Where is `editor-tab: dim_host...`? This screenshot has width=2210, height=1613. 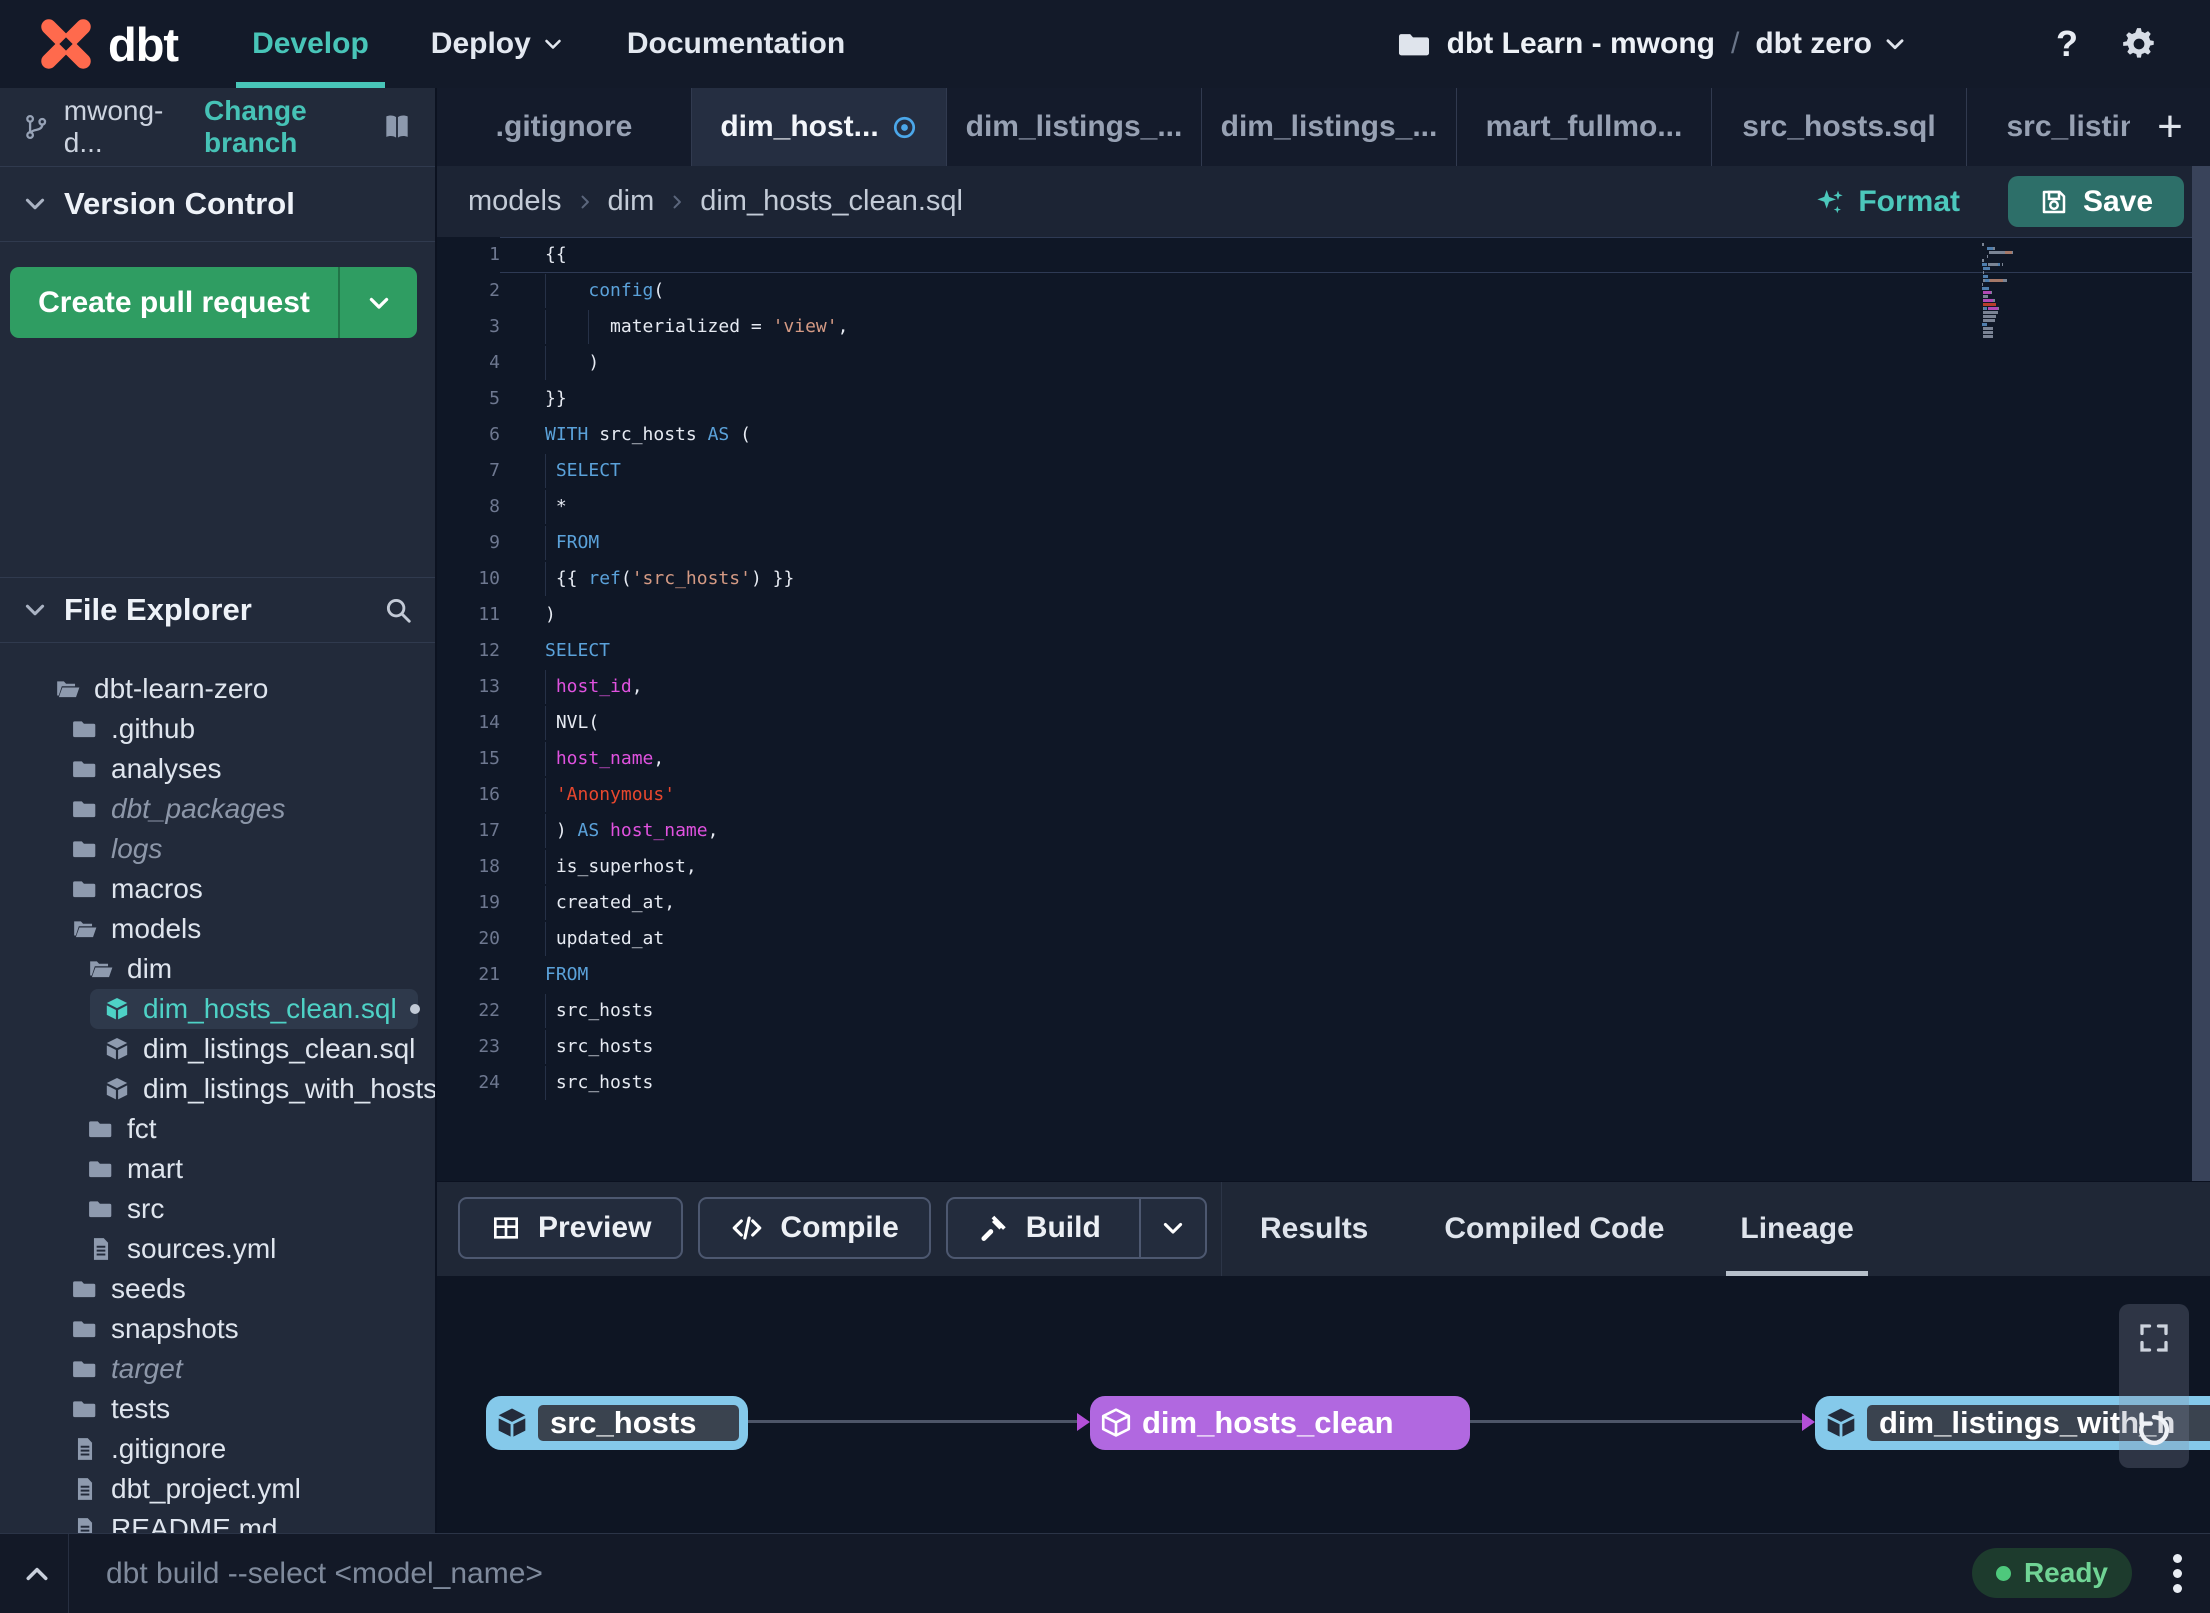
editor-tab: dim_host... is located at coordinates (819, 127).